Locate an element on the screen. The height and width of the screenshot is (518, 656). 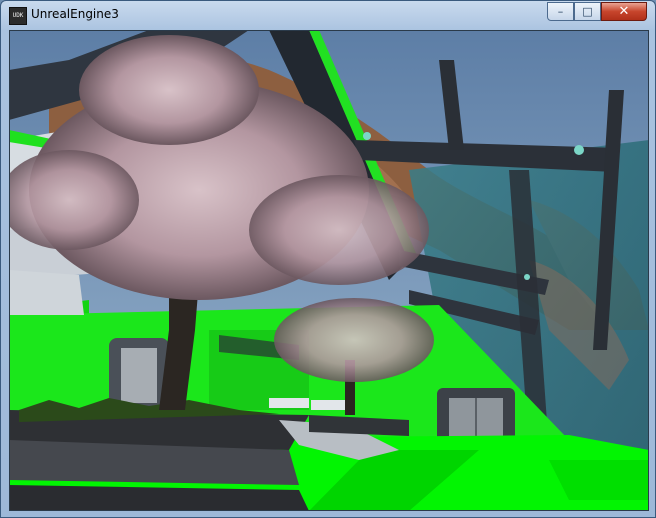
minimize-button: – is located at coordinates (560, 11).